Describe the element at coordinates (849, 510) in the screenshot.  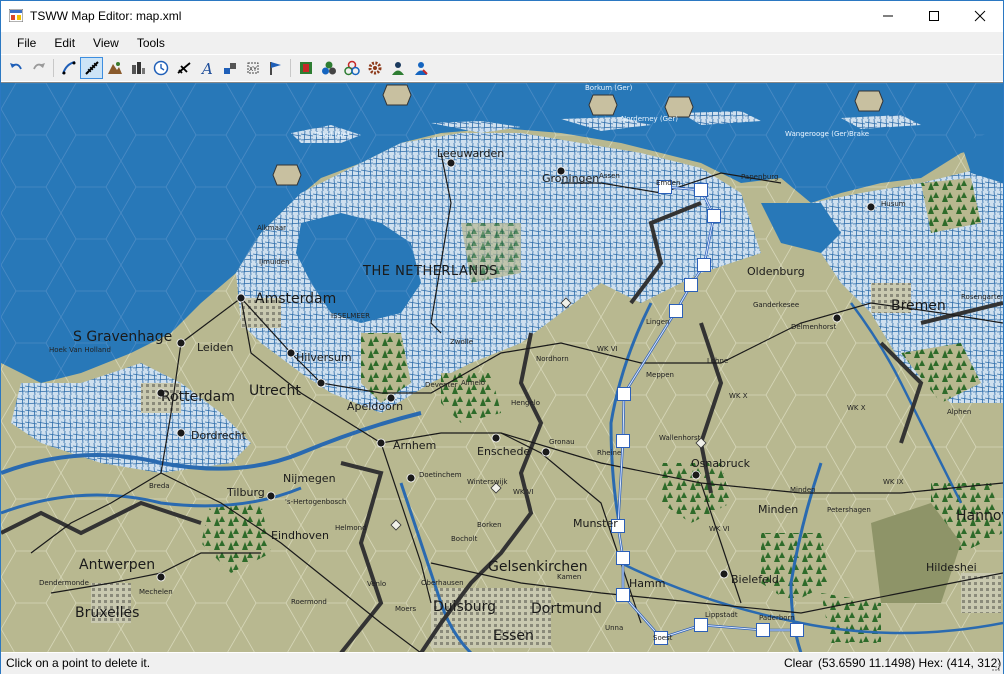
I see `map-label-petershagen: Petershagen` at that location.